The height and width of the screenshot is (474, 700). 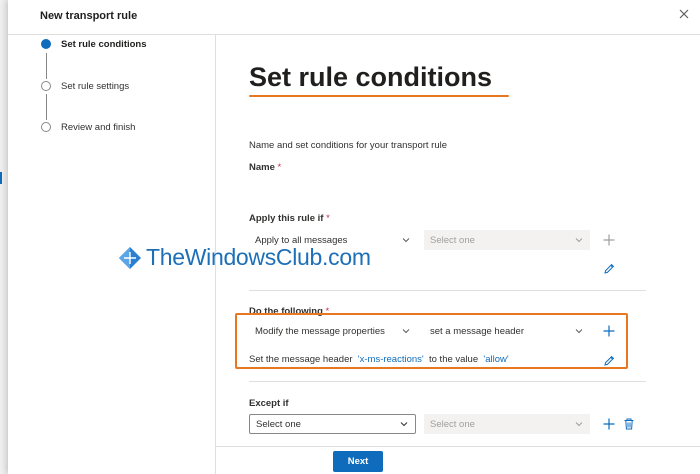 I want to click on add-condition-icon, so click(x=609, y=240).